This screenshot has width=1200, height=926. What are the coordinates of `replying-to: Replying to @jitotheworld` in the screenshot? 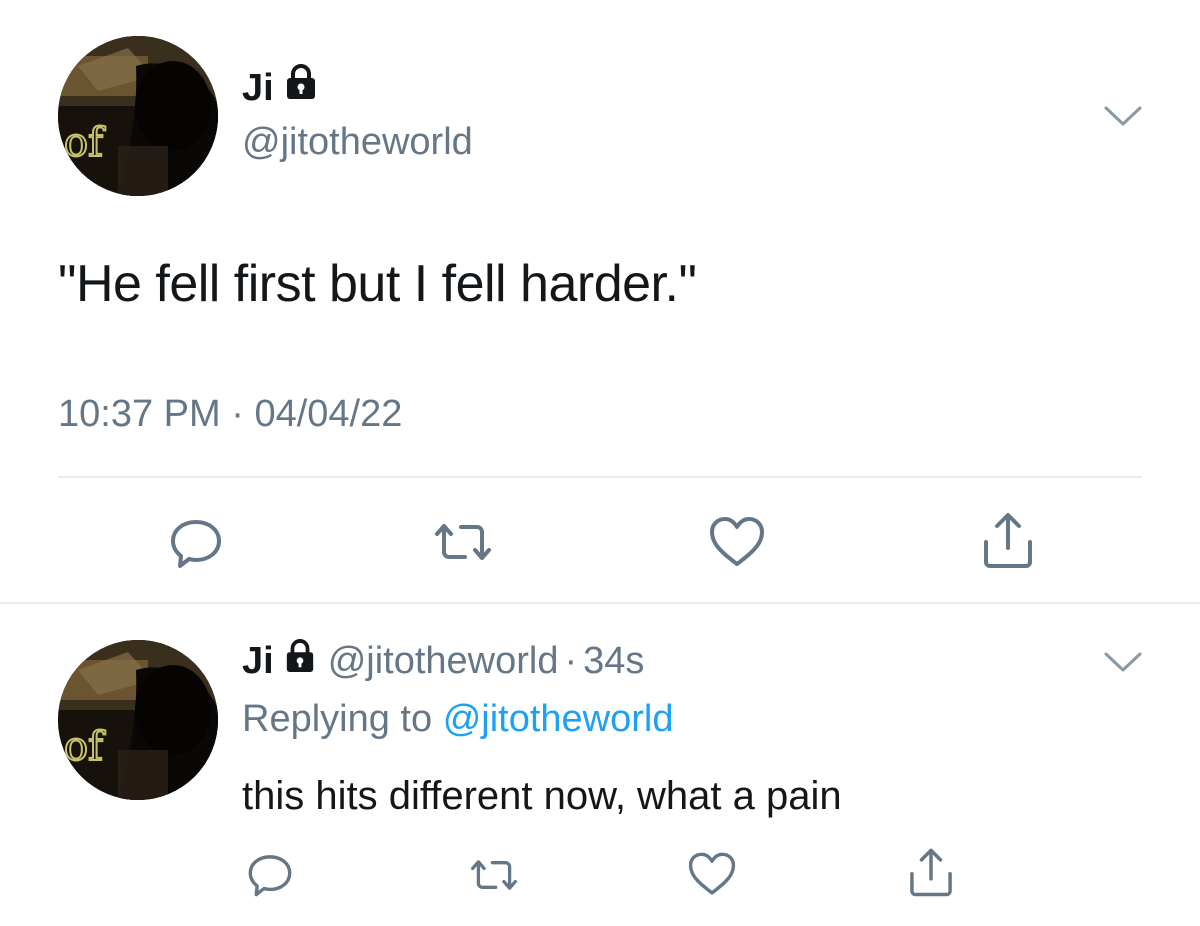 It's located at (457, 719).